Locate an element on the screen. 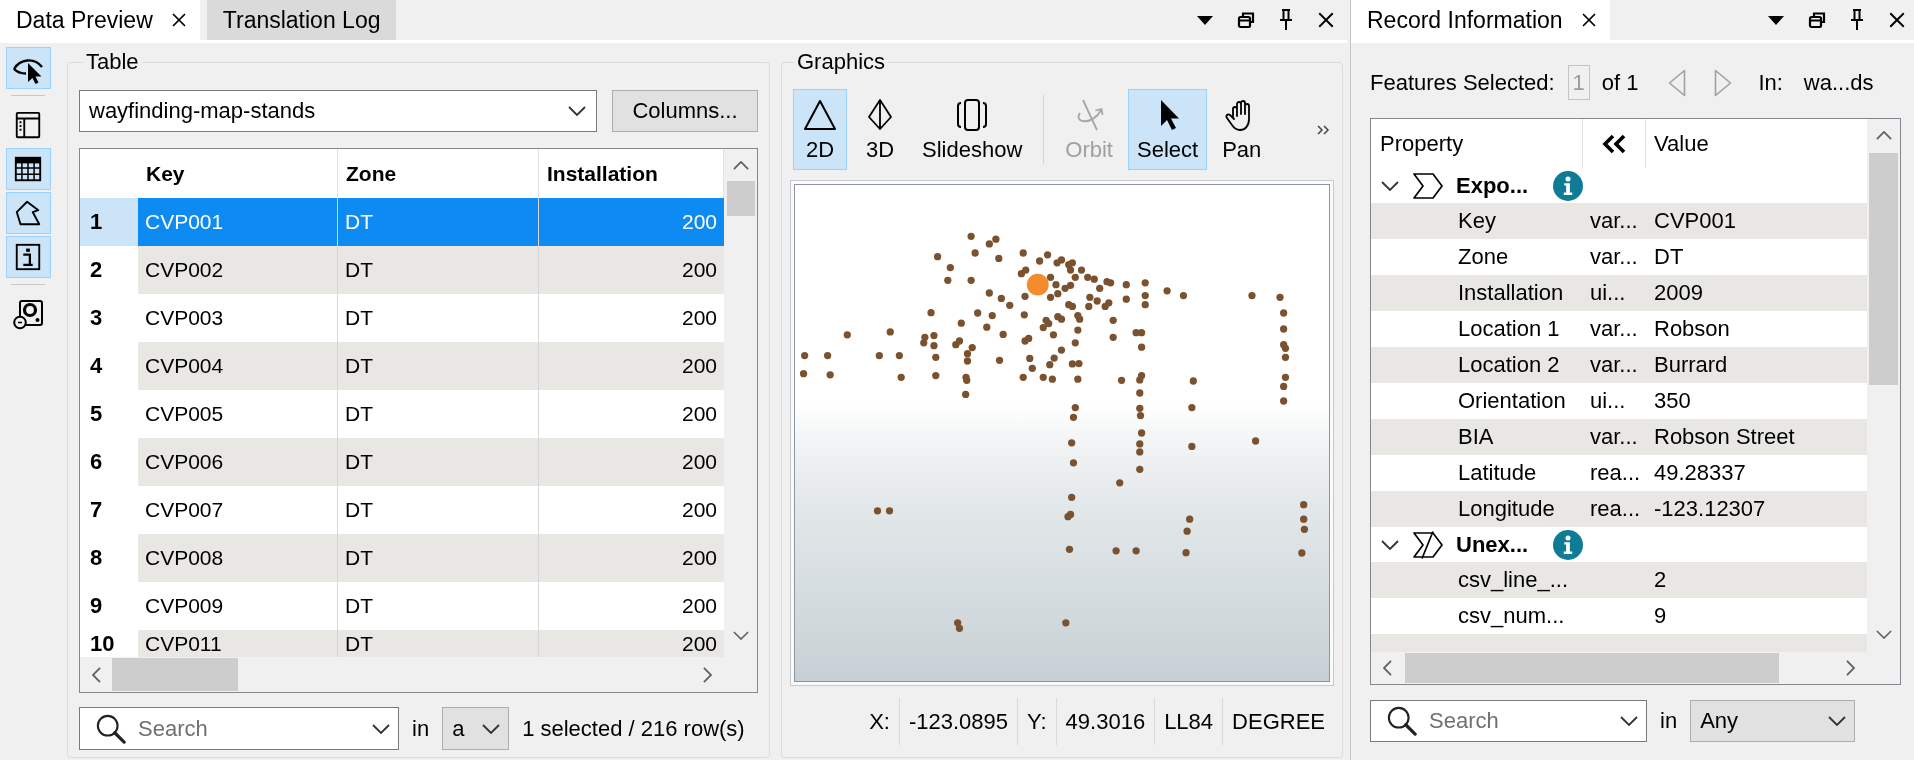 The image size is (1914, 760). slideshow-button: Slideshow is located at coordinates (972, 129).